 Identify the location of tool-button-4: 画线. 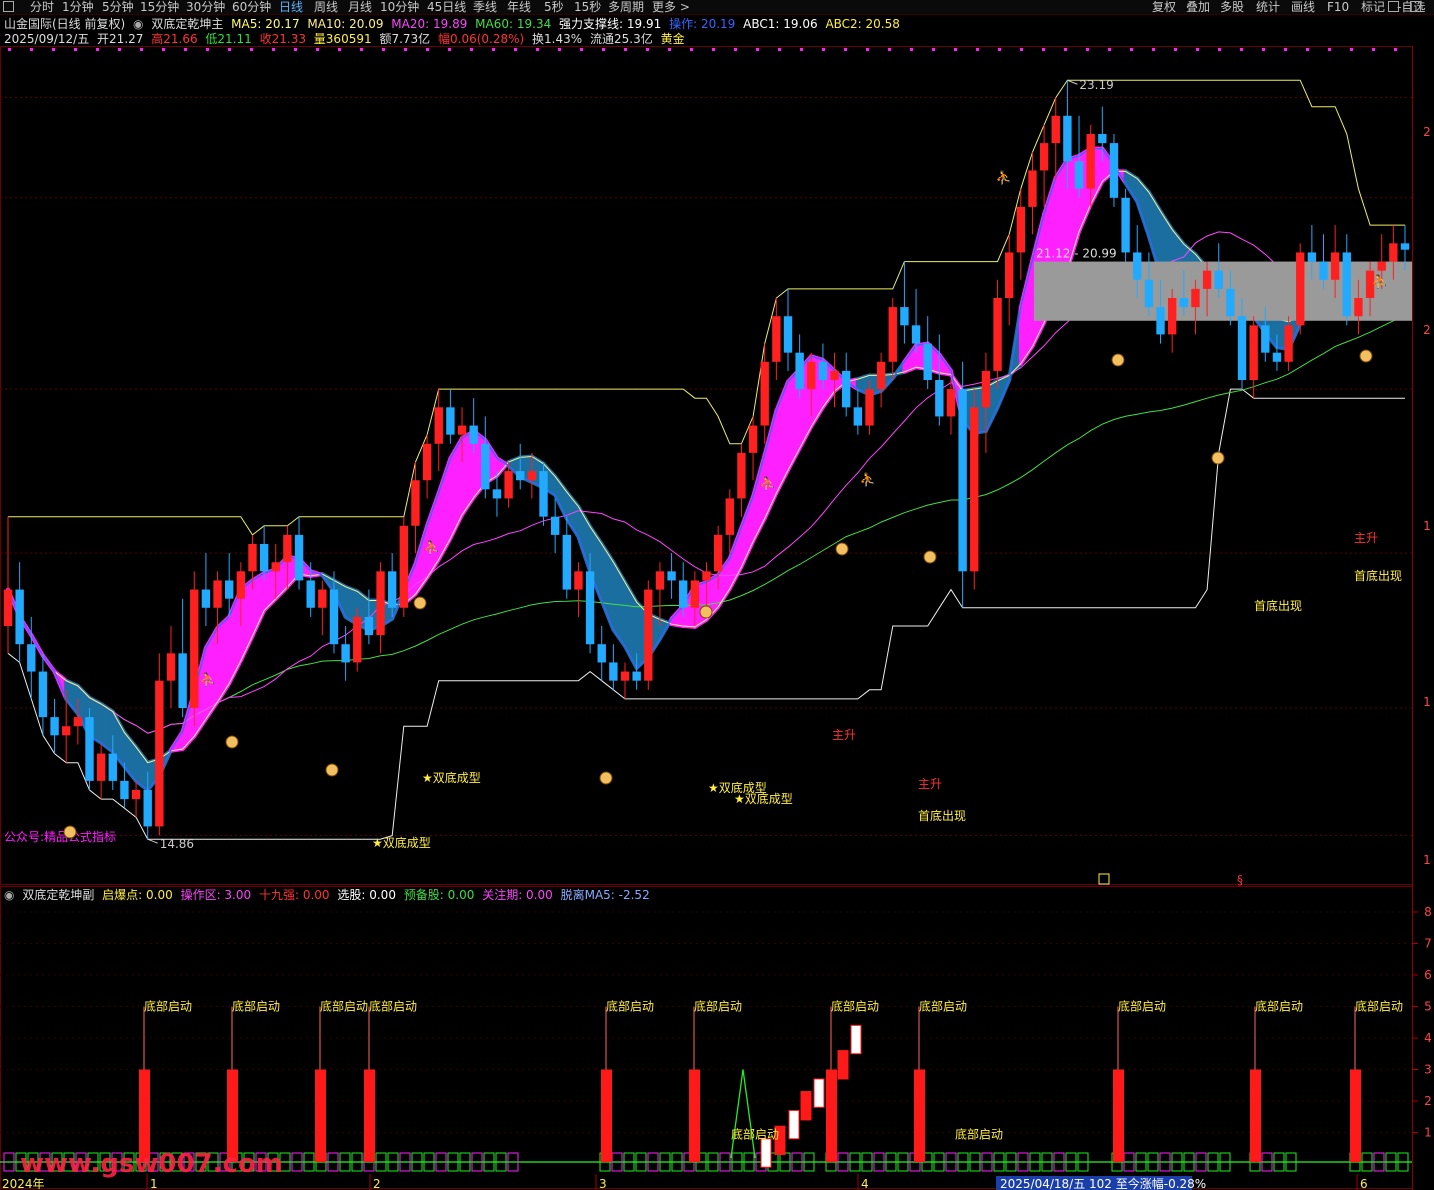
(1303, 7).